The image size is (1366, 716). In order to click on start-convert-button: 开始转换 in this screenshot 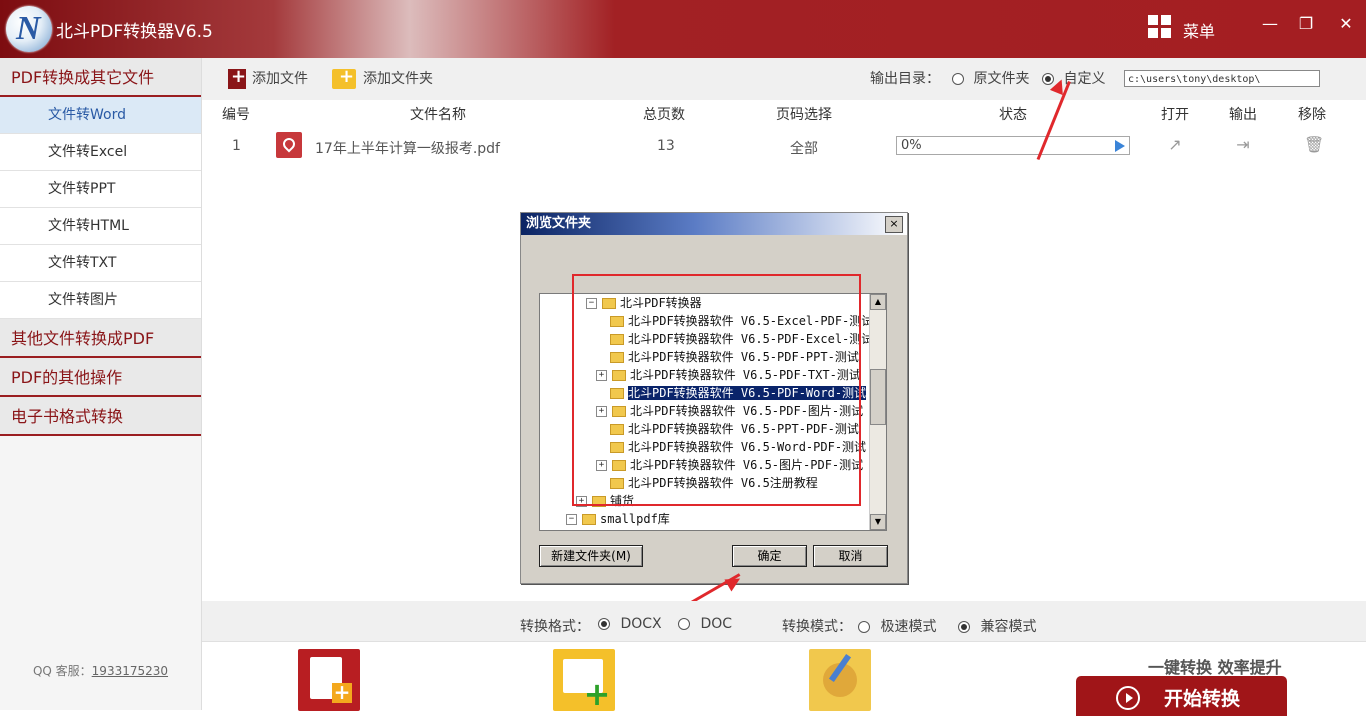, I will do `click(1181, 696)`.